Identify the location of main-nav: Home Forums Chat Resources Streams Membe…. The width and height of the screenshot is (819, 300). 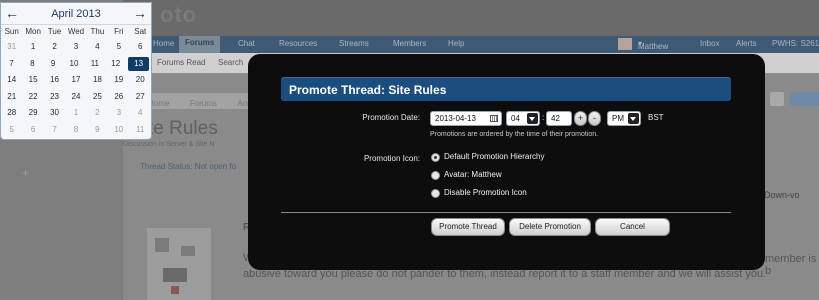
(471, 44).